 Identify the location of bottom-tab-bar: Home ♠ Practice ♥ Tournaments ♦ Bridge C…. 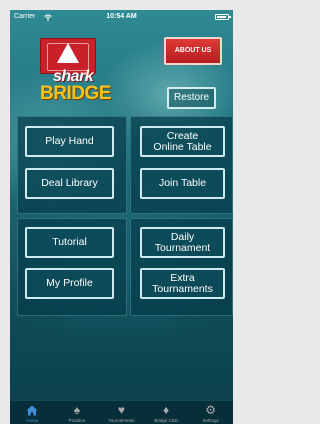
(121, 412).